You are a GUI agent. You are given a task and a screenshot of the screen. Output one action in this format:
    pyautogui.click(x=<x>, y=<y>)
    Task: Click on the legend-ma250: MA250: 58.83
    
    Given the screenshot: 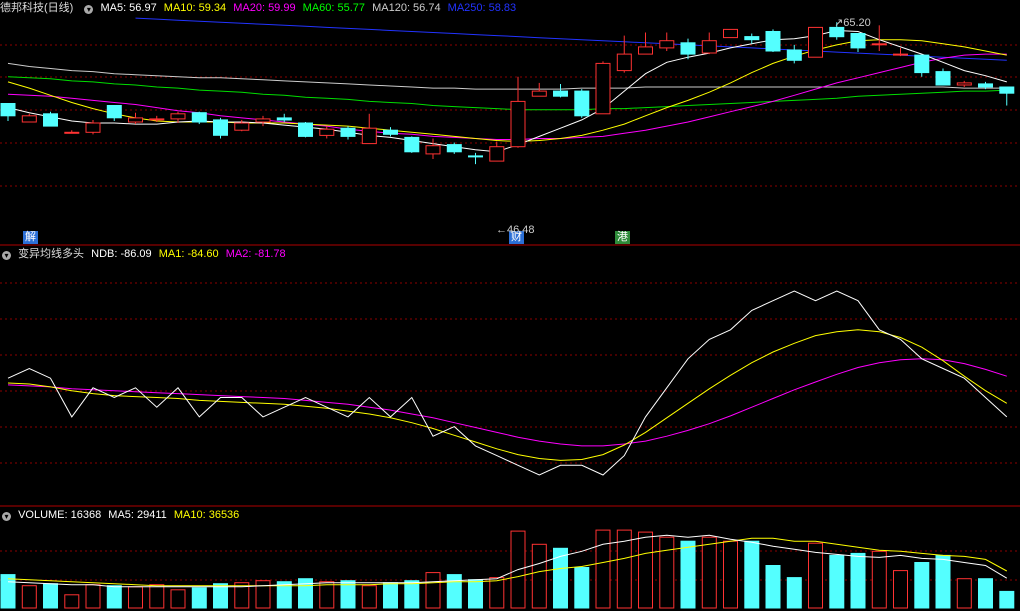 What is the action you would take?
    pyautogui.click(x=482, y=8)
    